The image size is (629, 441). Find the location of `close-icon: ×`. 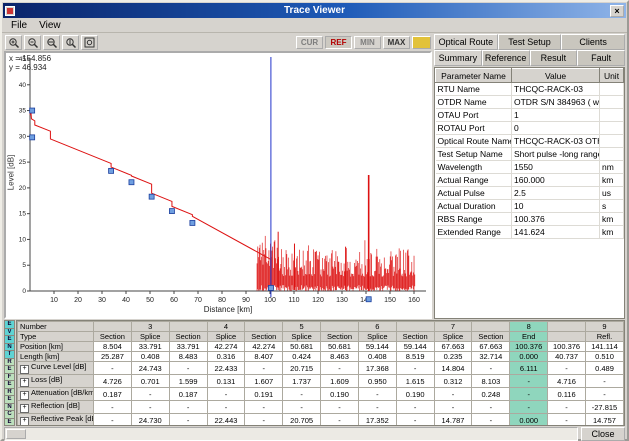

close-icon: × is located at coordinates (617, 10).